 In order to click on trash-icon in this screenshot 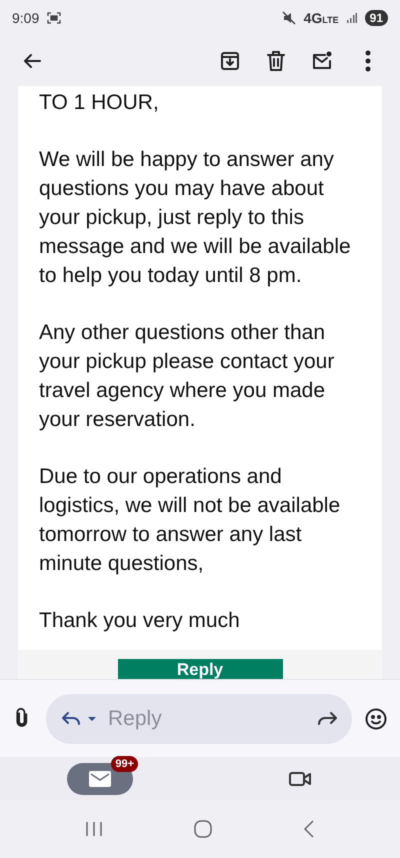, I will do `click(276, 61)`.